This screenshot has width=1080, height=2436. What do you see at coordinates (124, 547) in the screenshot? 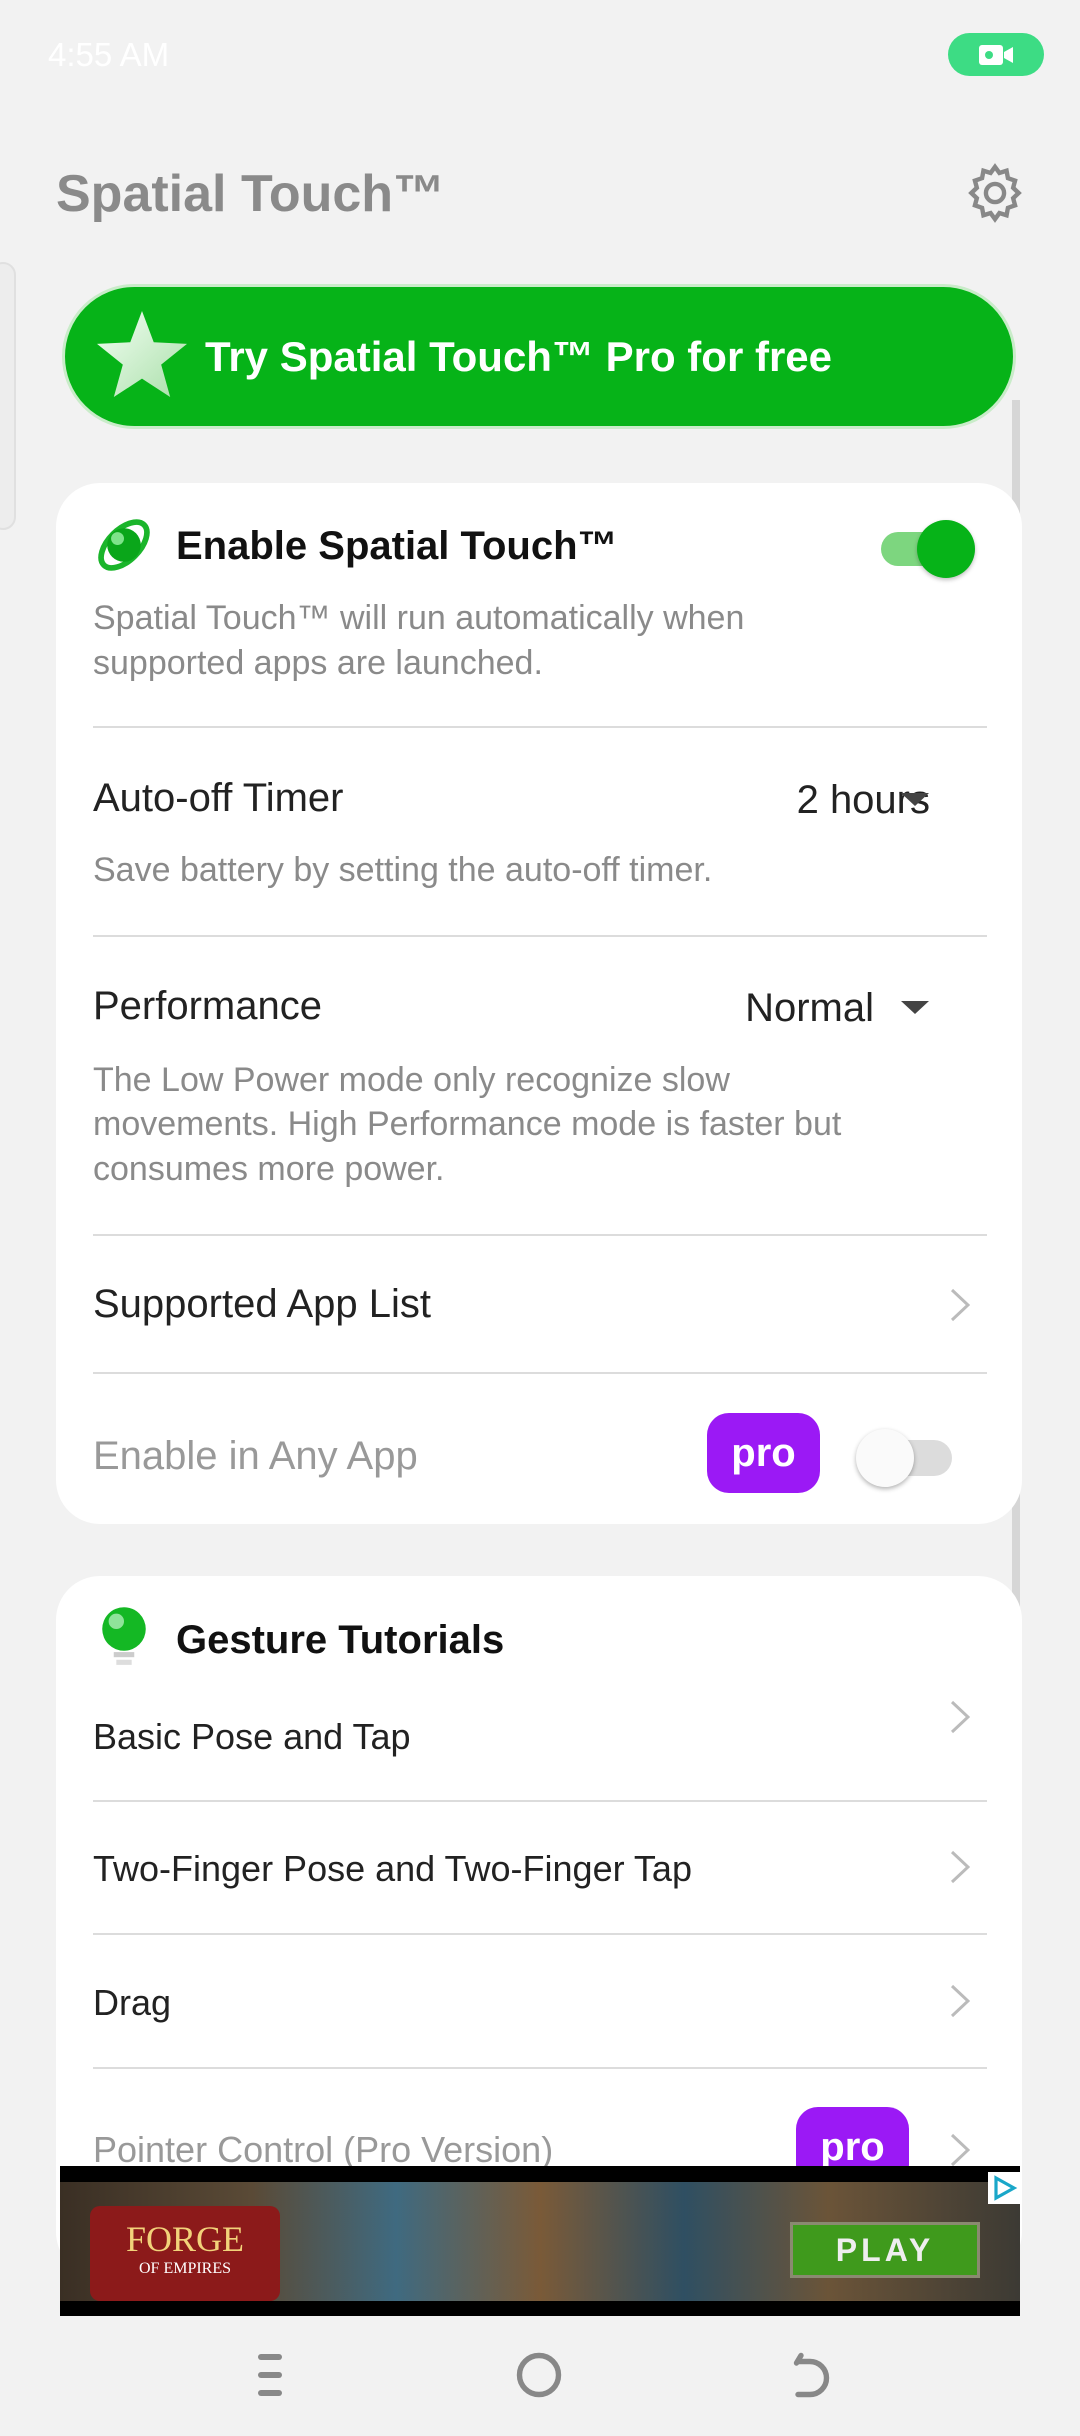
I see `spatial-touch-logo-icon` at bounding box center [124, 547].